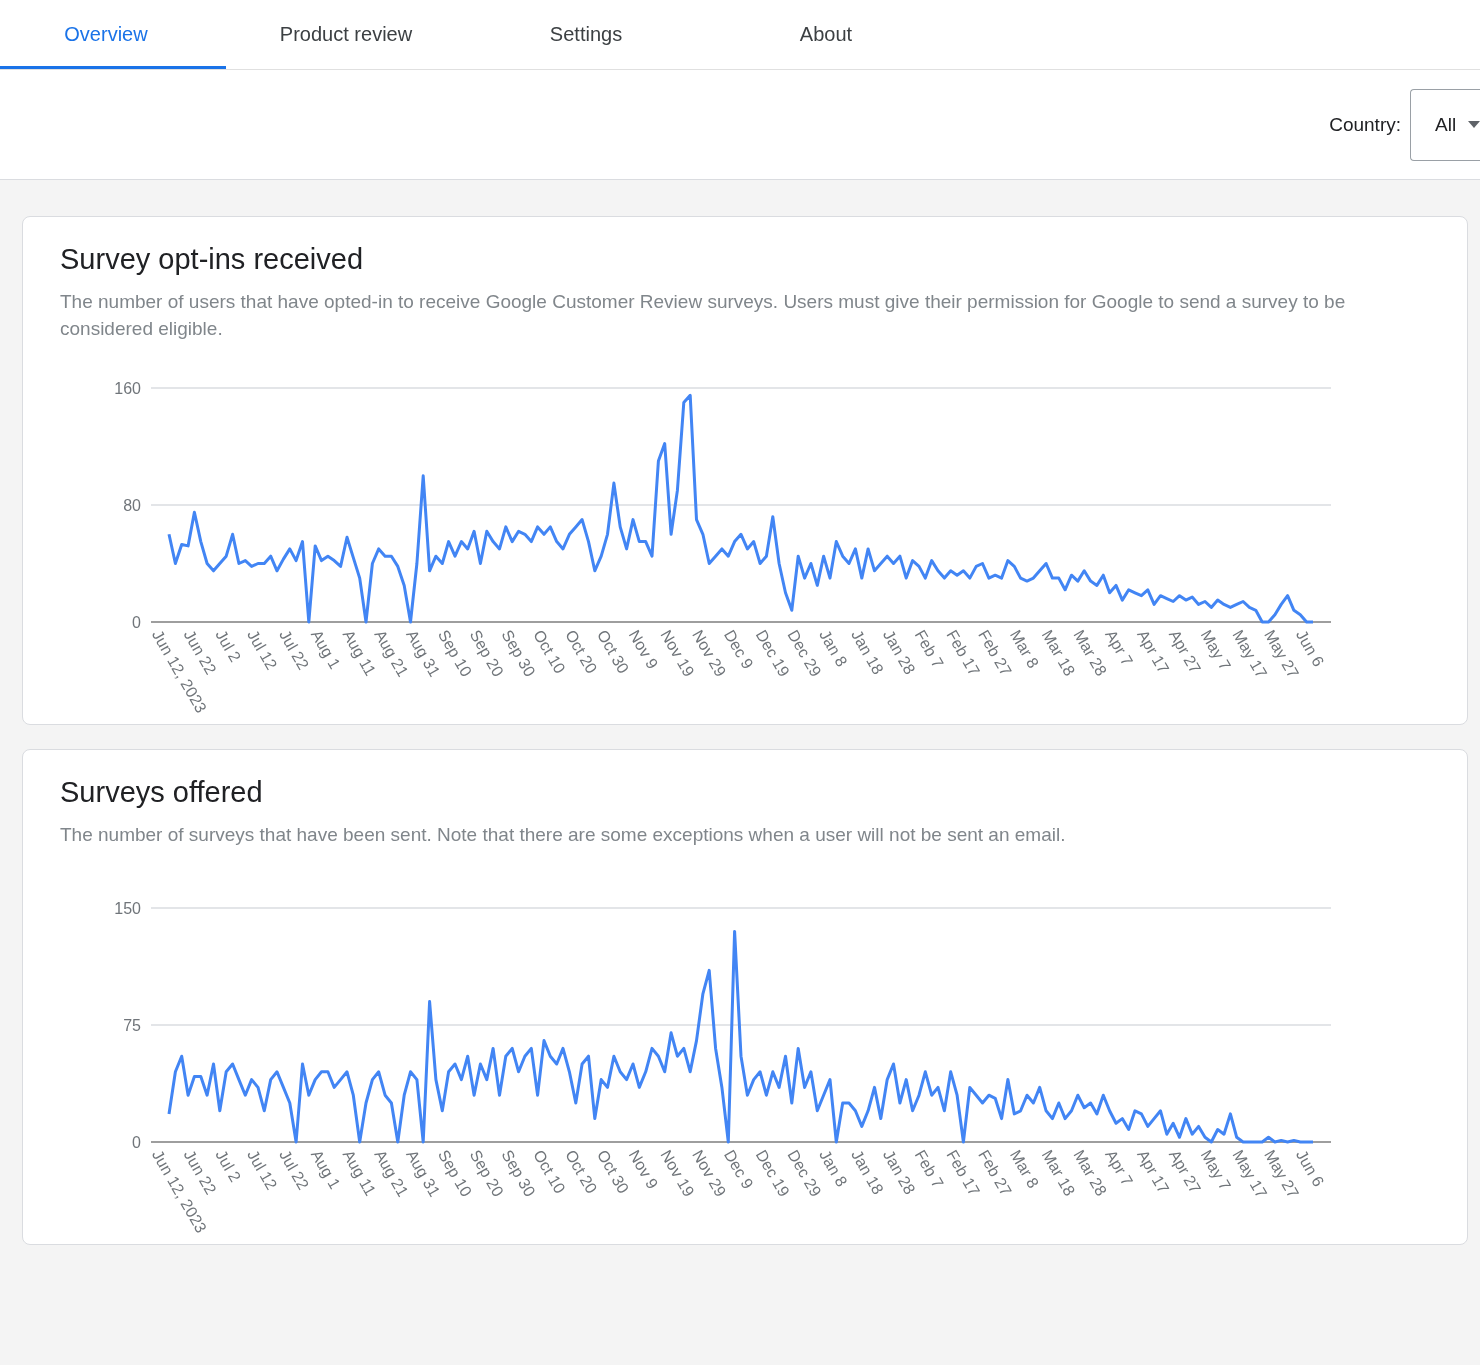  What do you see at coordinates (162, 792) in the screenshot?
I see `card-title: Surveys offered` at bounding box center [162, 792].